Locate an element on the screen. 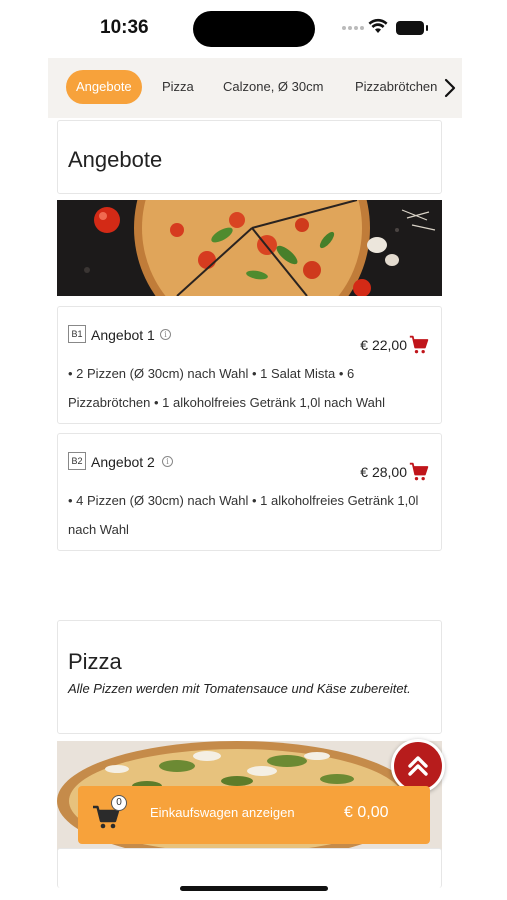  item-name: Angebot 2 is located at coordinates (123, 462).